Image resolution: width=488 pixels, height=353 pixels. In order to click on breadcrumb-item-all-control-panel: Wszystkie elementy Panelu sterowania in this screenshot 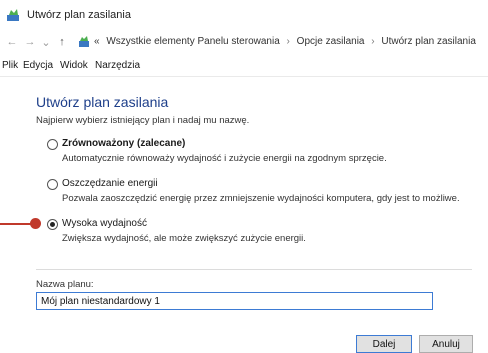, I will do `click(192, 41)`.